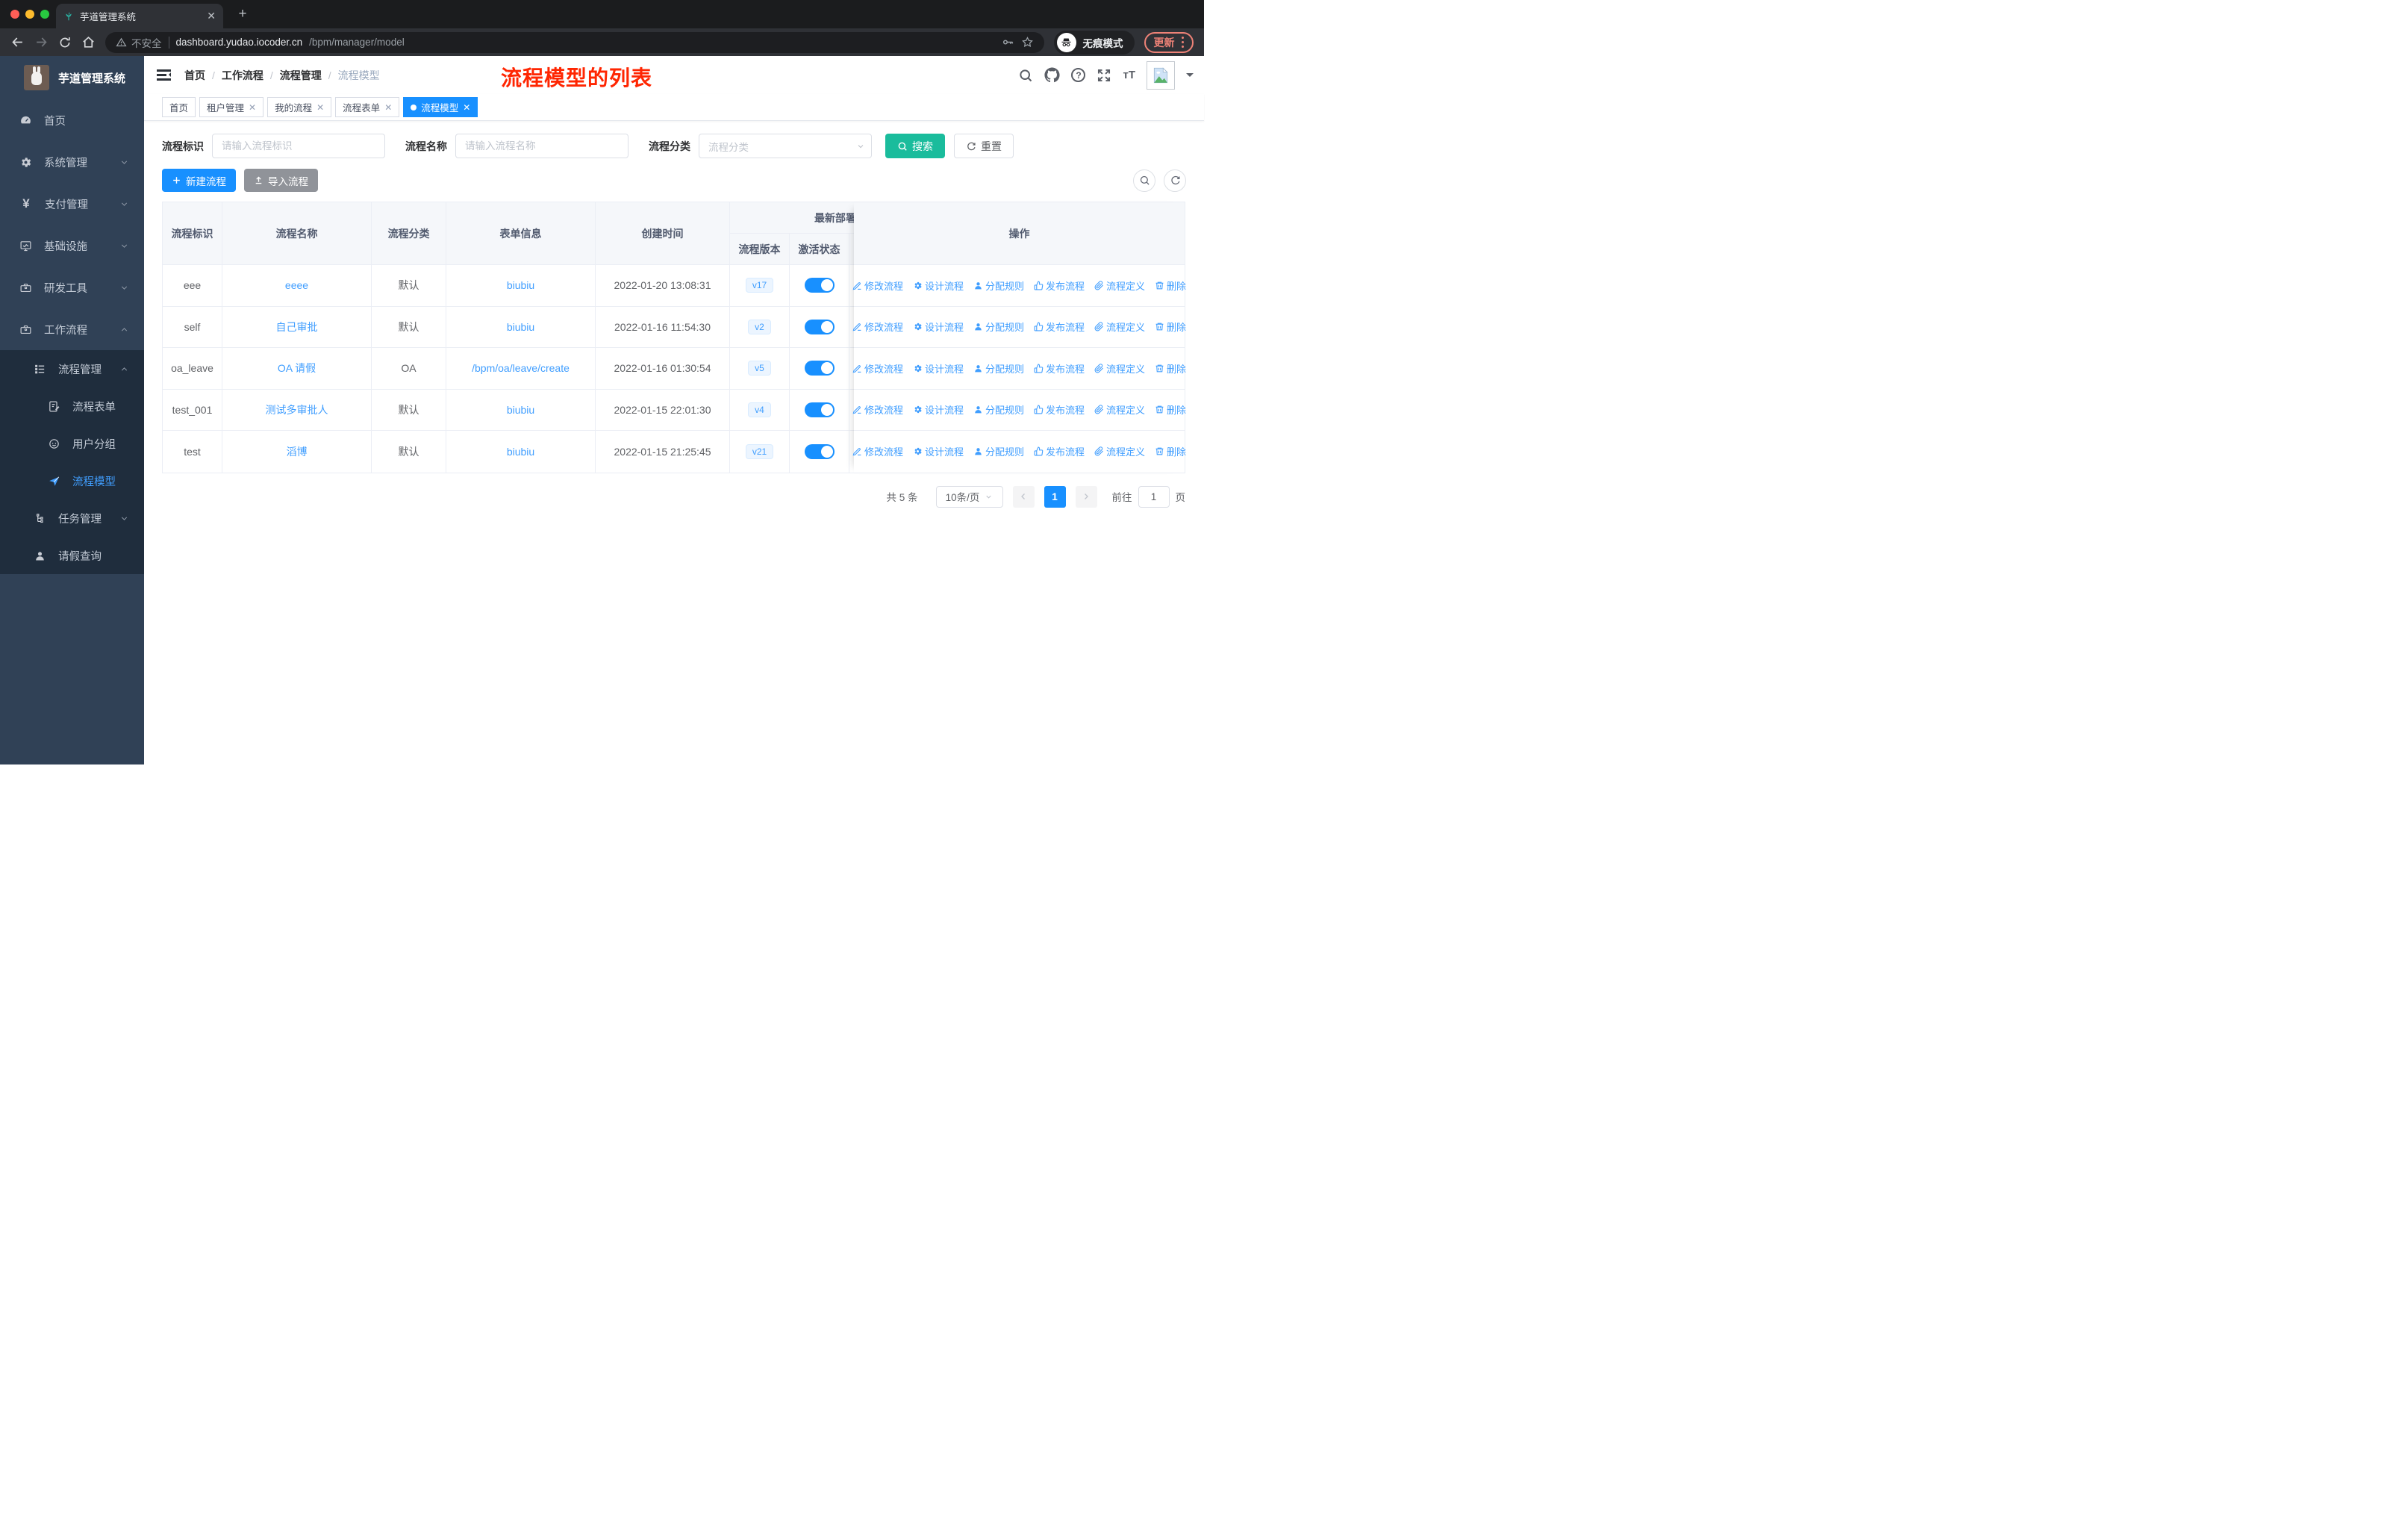 Image resolution: width=2408 pixels, height=1529 pixels. What do you see at coordinates (72, 120) in the screenshot?
I see `sidebar-item-dashboard: 首页` at bounding box center [72, 120].